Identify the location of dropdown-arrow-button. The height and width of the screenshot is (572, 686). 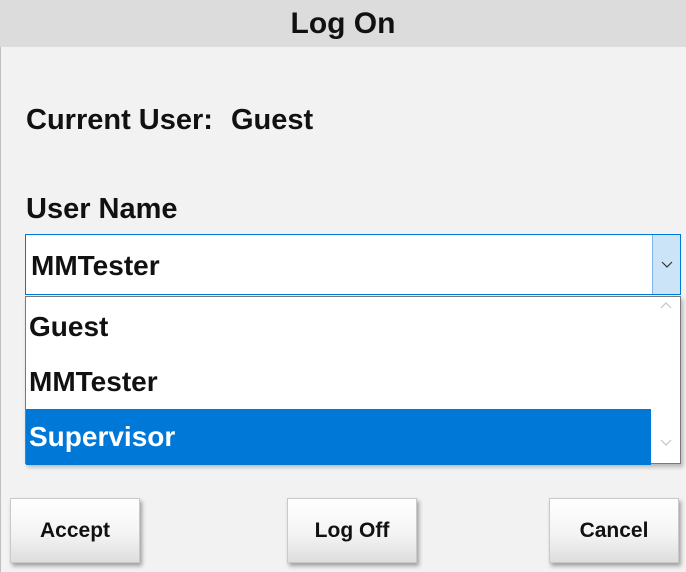
(666, 264).